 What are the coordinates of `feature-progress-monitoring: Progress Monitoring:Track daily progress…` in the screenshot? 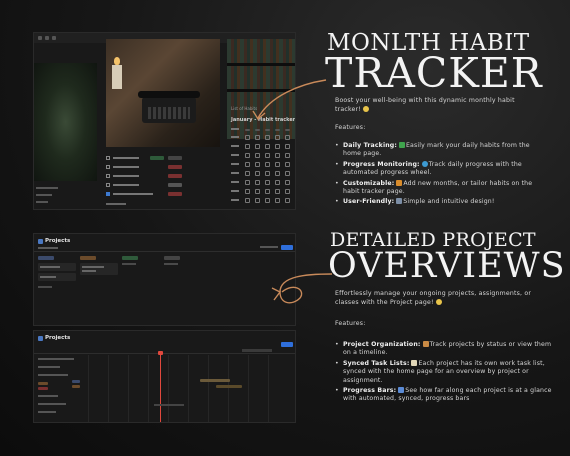 It's located at (435, 169).